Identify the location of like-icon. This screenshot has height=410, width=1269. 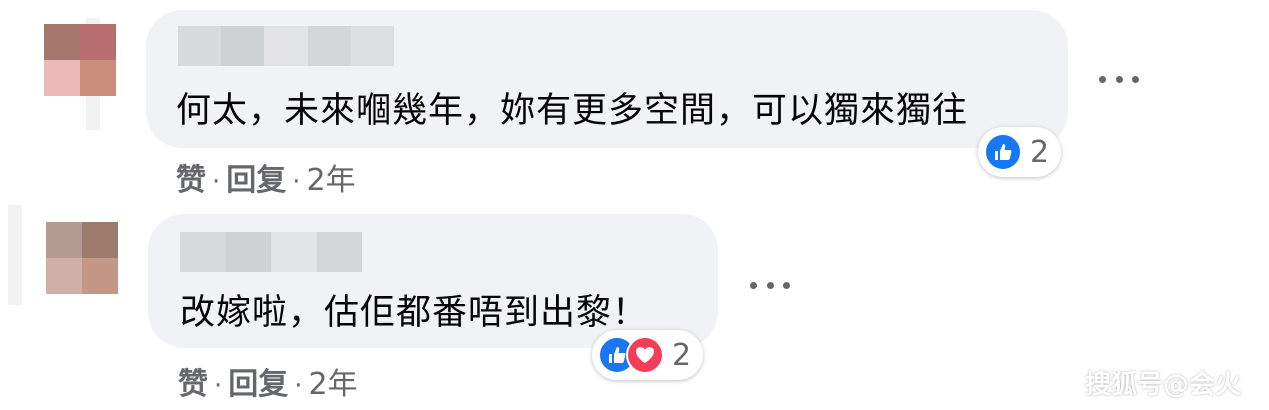
(1003, 152).